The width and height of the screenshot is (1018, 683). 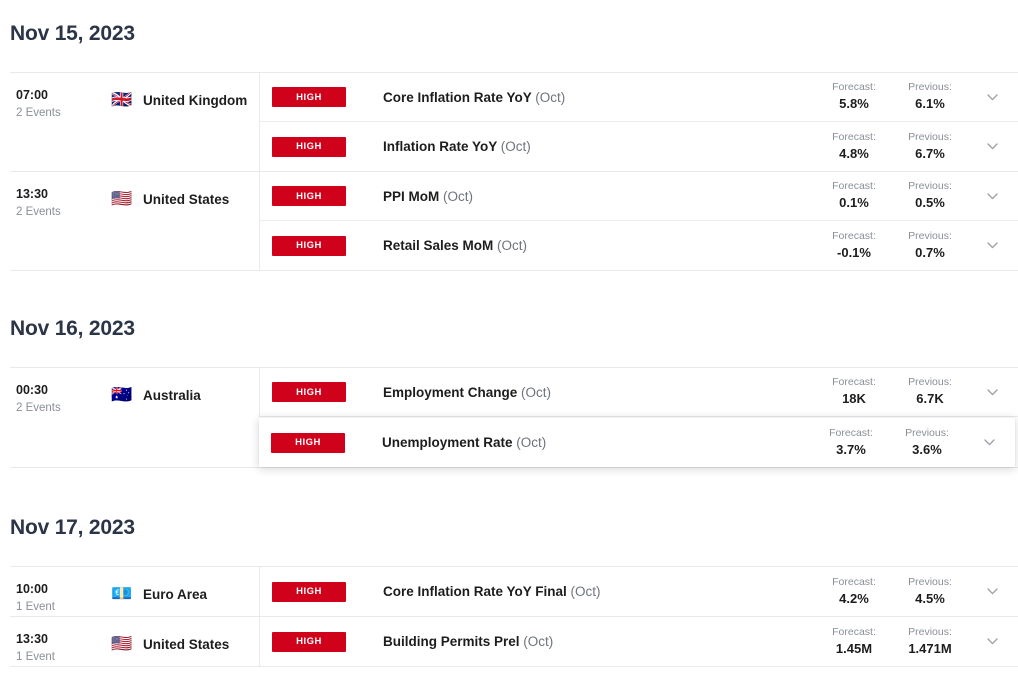 I want to click on event-name: Building Permits Prel (Oct), so click(x=600, y=641).